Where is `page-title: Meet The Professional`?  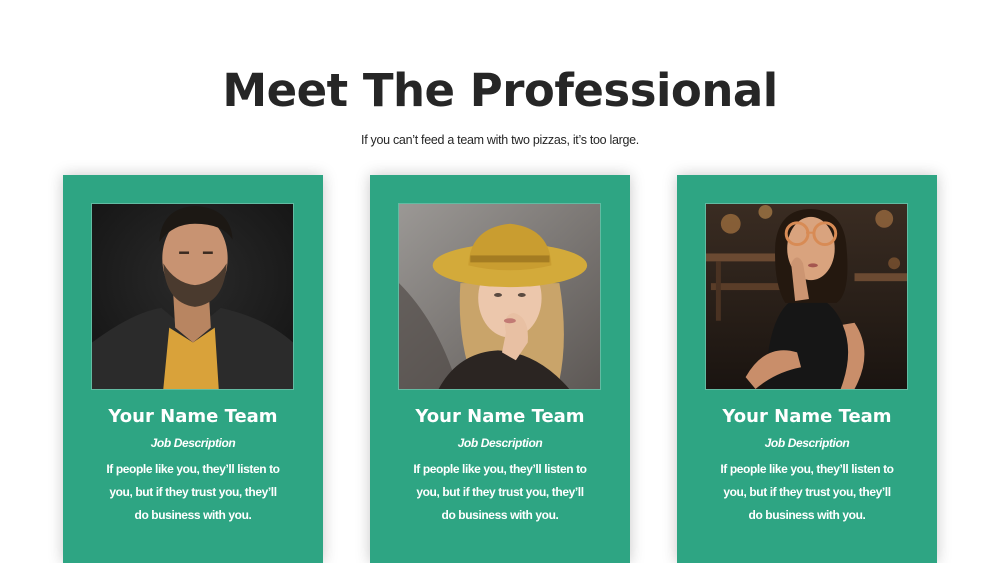
page-title: Meet The Professional is located at coordinates (500, 90).